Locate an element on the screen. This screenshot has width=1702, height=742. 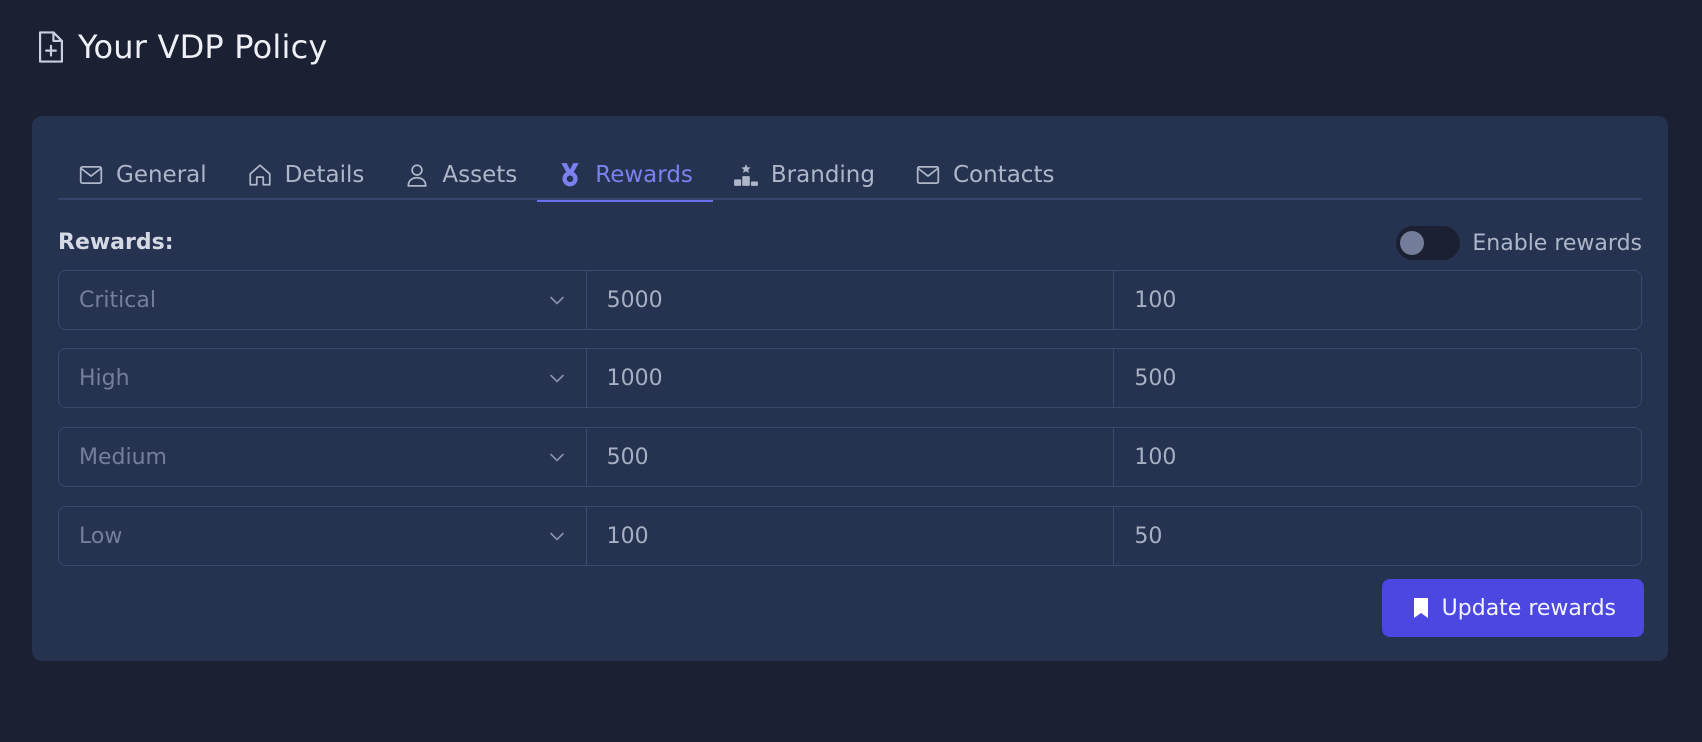
enable-rewards-toggle is located at coordinates (1428, 243).